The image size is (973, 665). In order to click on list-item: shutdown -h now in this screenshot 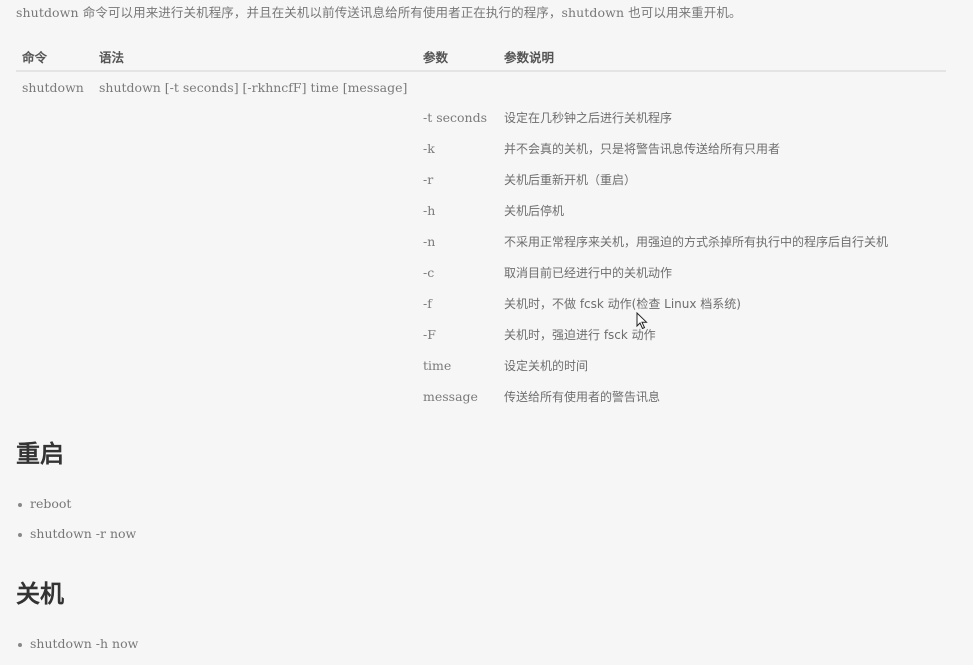, I will do `click(77, 644)`.